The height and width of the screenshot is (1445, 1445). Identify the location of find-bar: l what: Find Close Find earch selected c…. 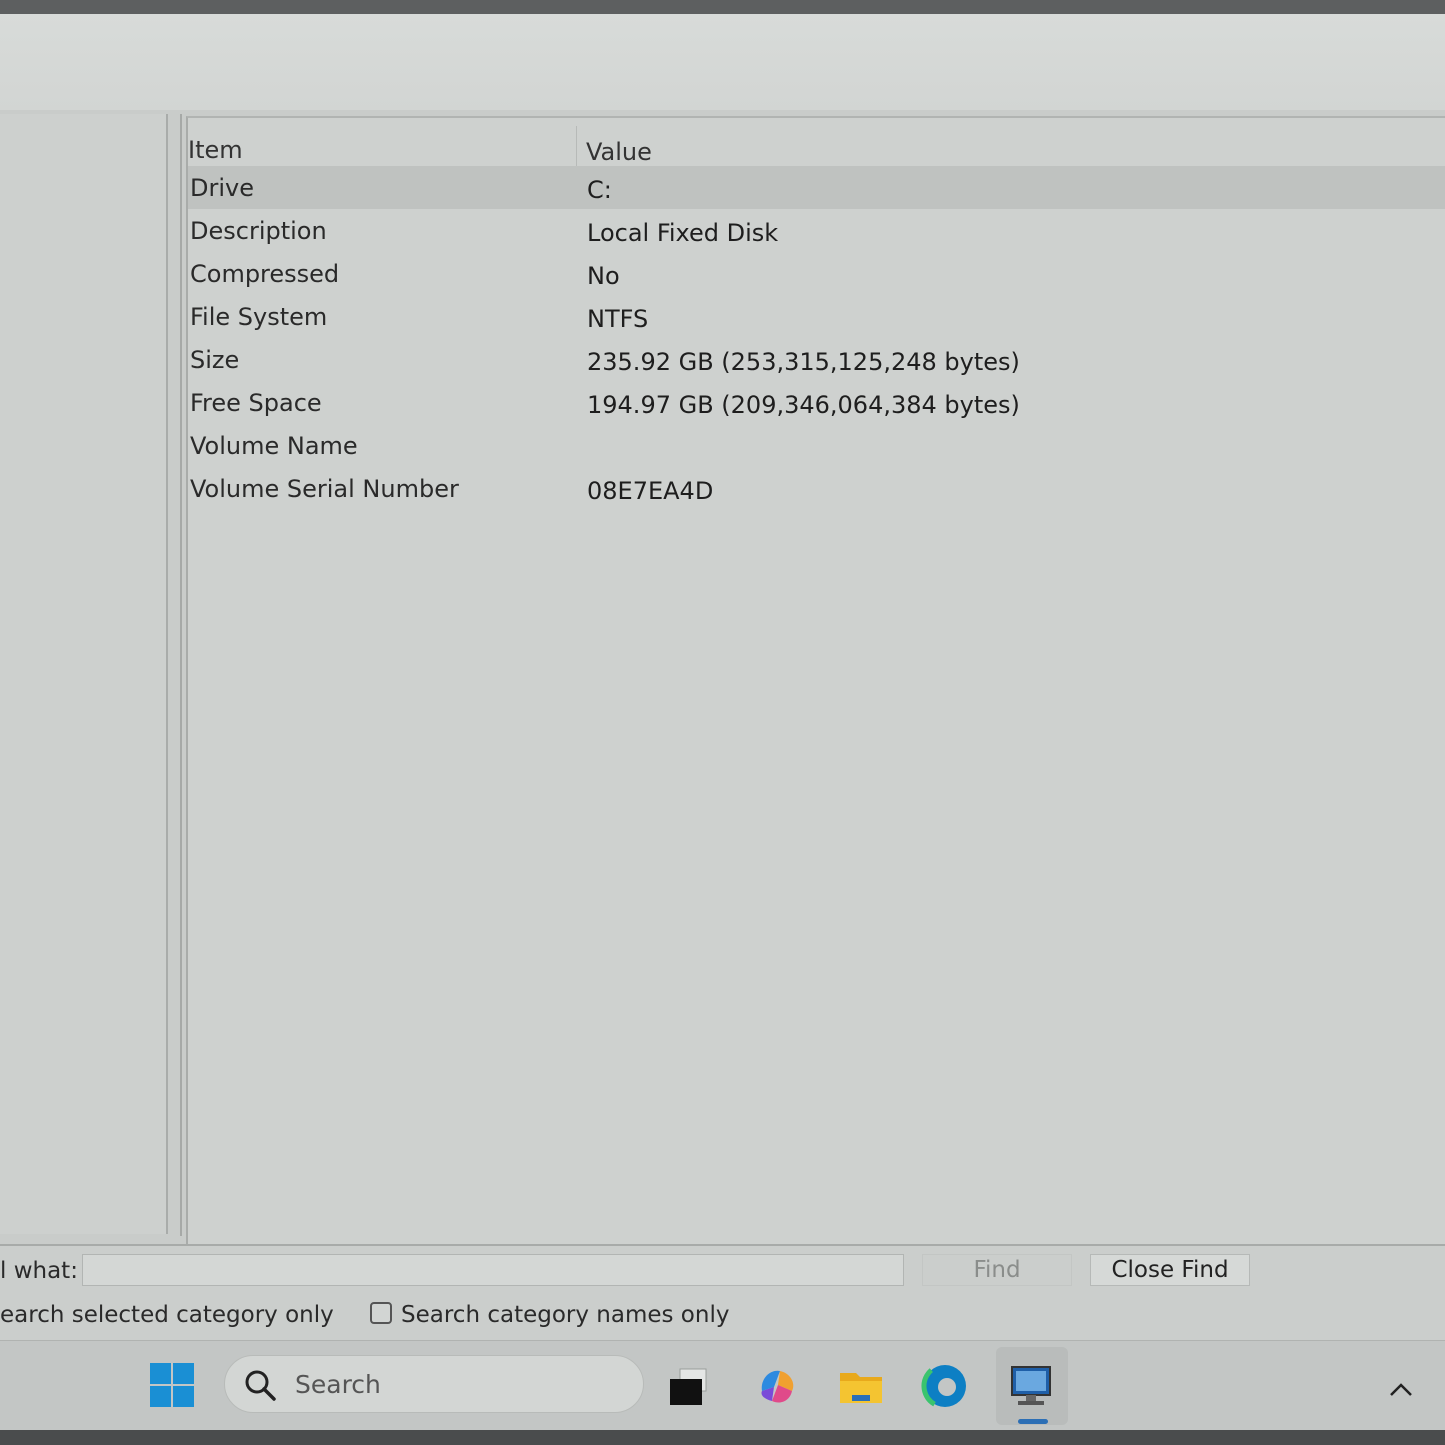
(722, 1293).